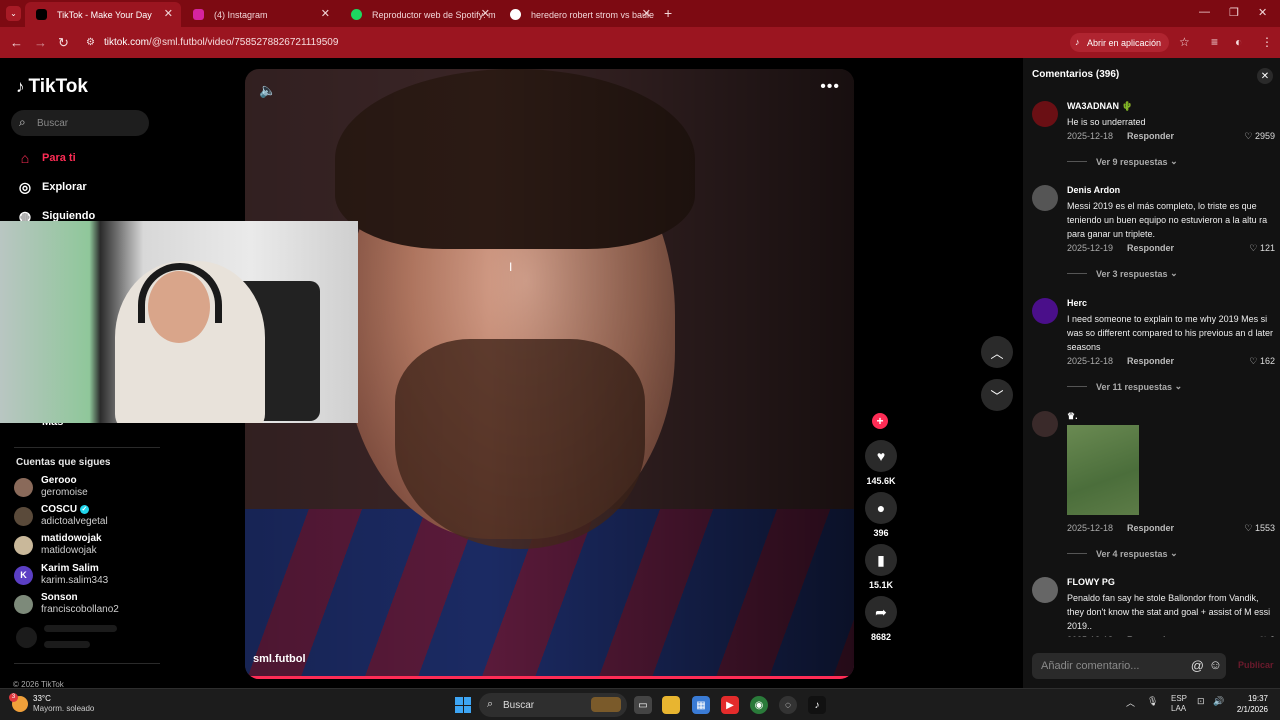 The width and height of the screenshot is (1280, 720). I want to click on tiktok-logo: ♪ TikTok, so click(52, 87).